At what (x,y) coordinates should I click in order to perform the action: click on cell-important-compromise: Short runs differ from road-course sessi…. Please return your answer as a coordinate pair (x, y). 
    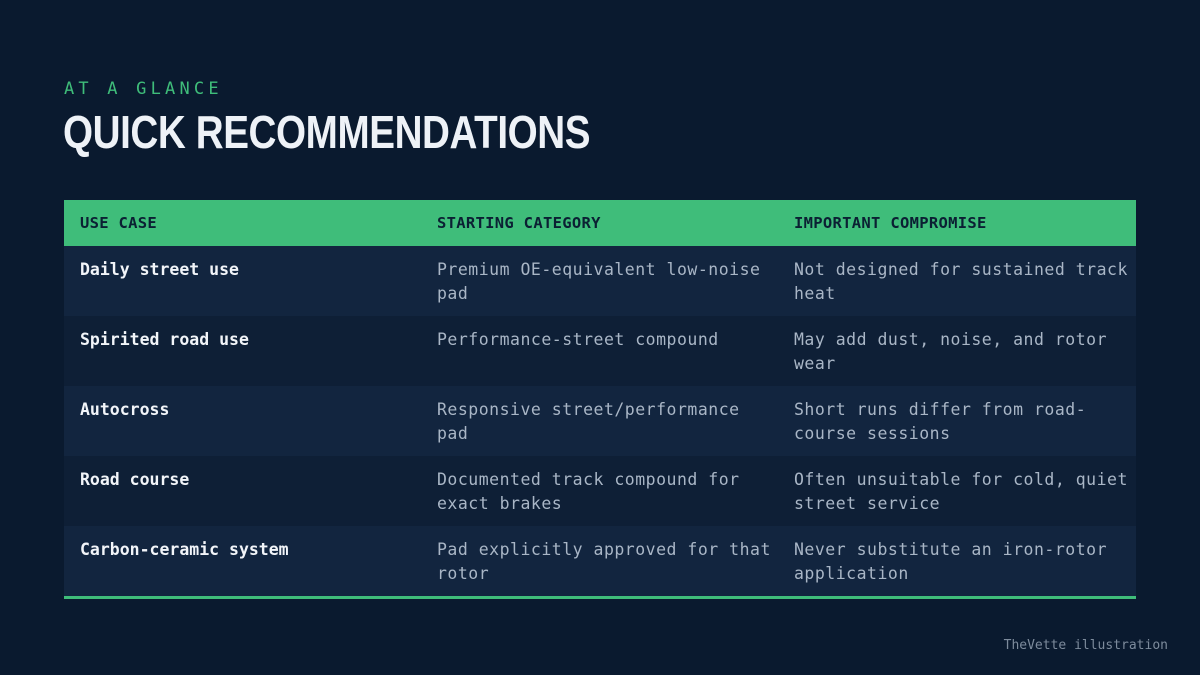
    Looking at the image, I should click on (940, 421).